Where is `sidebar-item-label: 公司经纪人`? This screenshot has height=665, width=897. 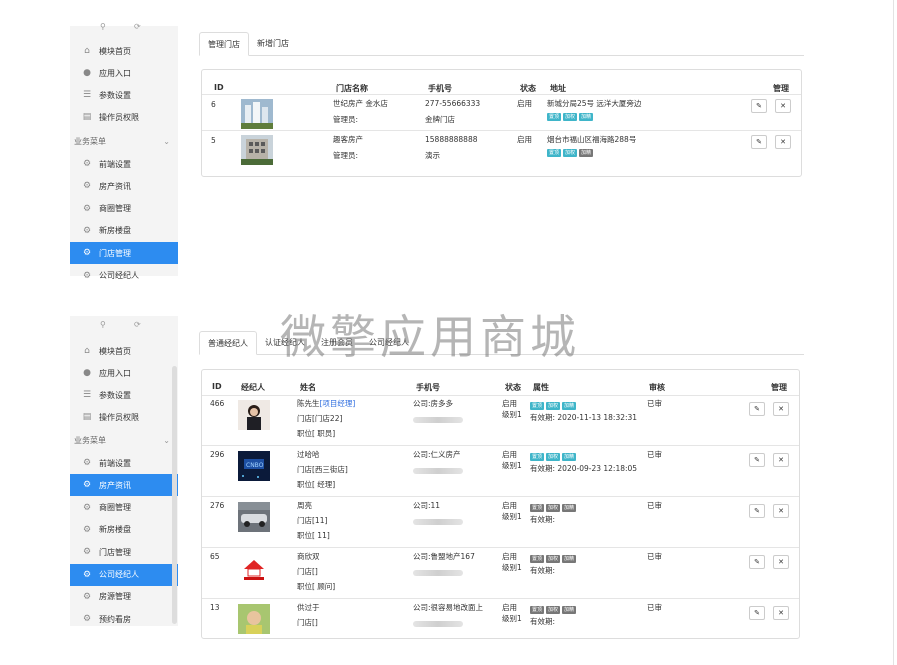 sidebar-item-label: 公司经纪人 is located at coordinates (119, 275).